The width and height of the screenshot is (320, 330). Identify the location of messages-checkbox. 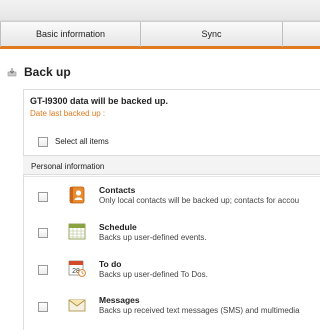
(43, 307).